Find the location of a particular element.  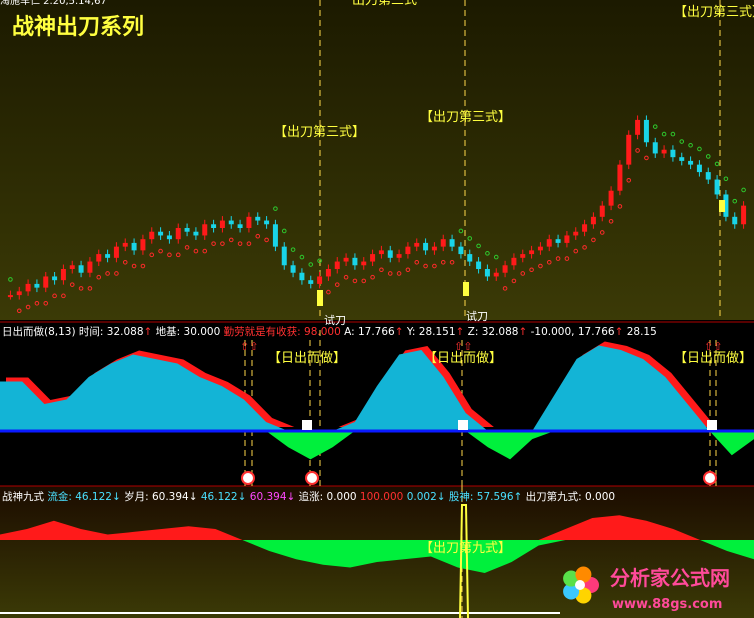

annotation-label: 出刀第三式 is located at coordinates (384, 4).